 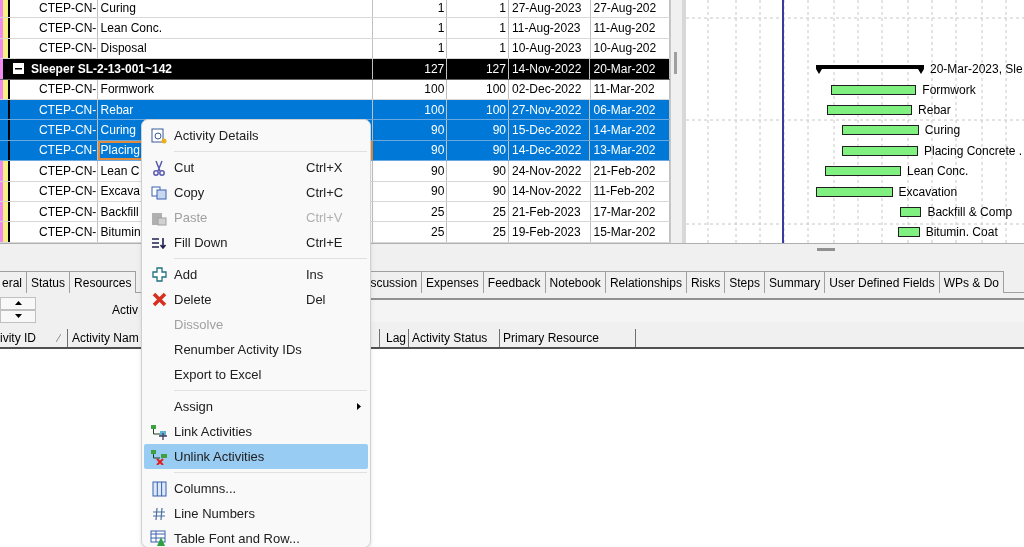 What do you see at coordinates (324, 217) in the screenshot?
I see `shortcut-label: Ctrl+V` at bounding box center [324, 217].